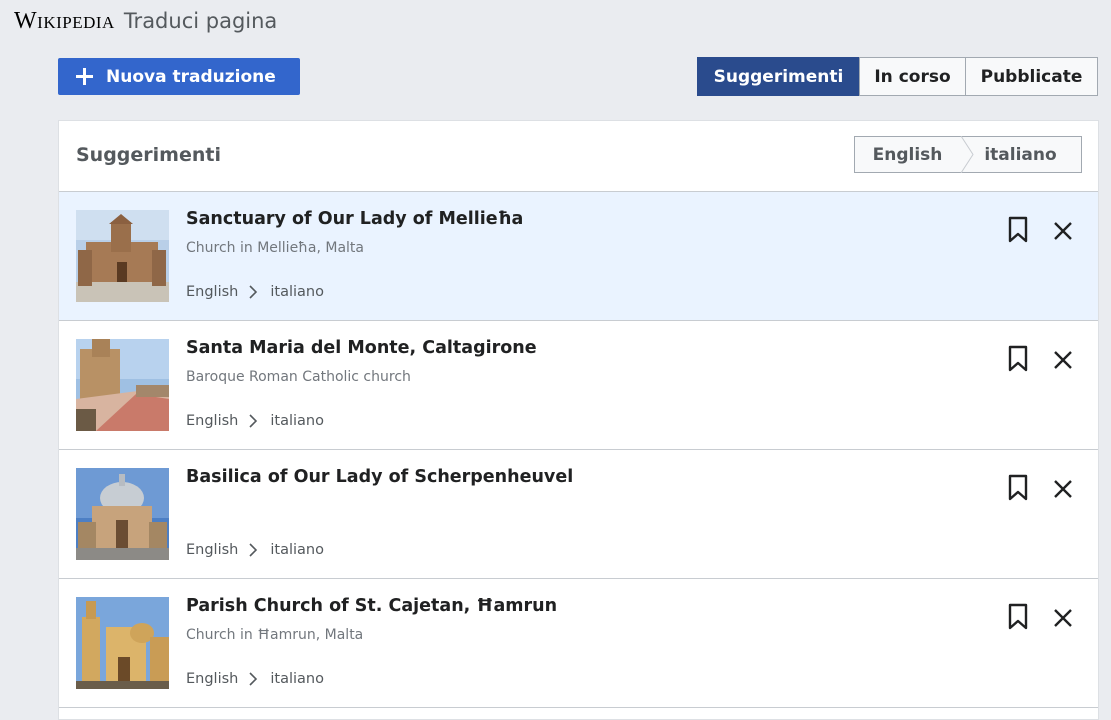  What do you see at coordinates (371, 606) in the screenshot?
I see `article-title: Parish Church of St. Cajetan, Ħamrun` at bounding box center [371, 606].